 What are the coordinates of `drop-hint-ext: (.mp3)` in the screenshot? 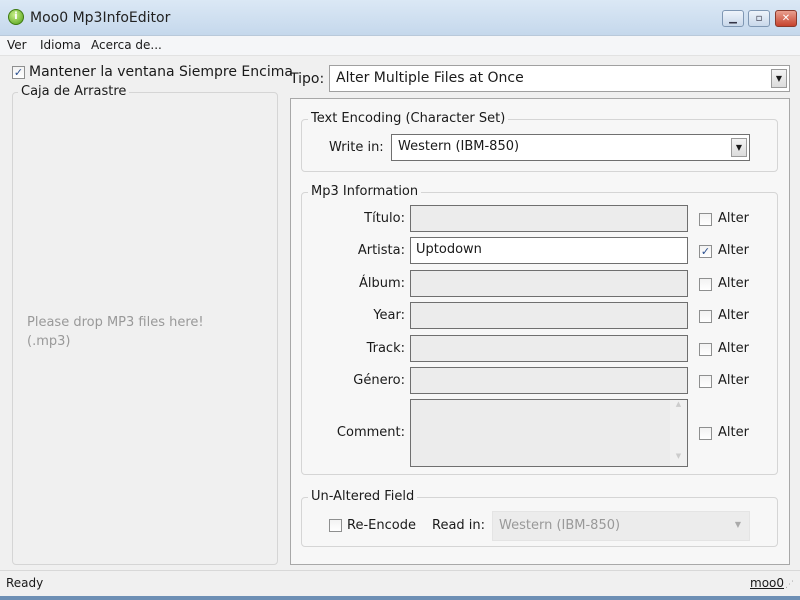 It's located at (49, 341).